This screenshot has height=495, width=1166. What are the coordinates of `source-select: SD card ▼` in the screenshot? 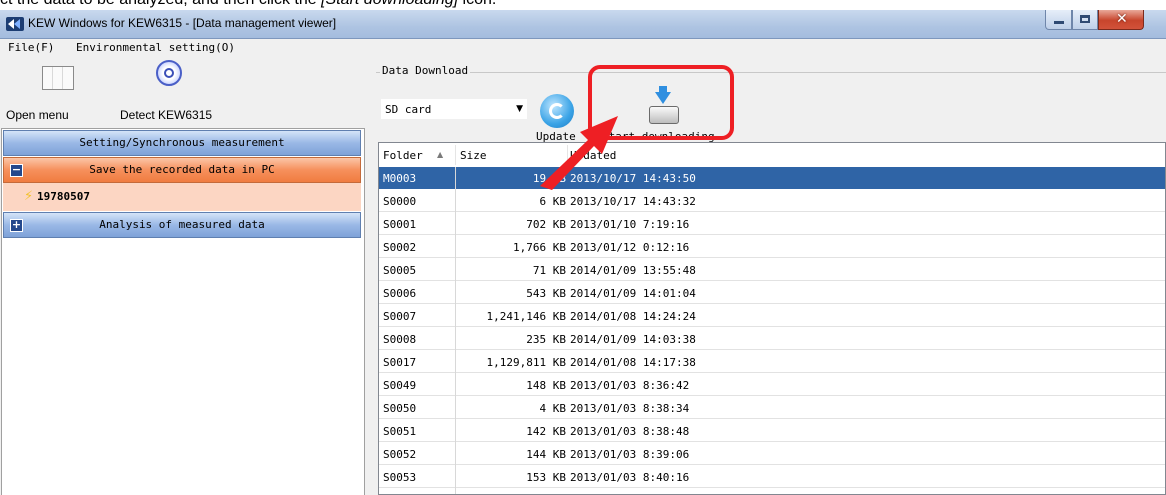 It's located at (454, 109).